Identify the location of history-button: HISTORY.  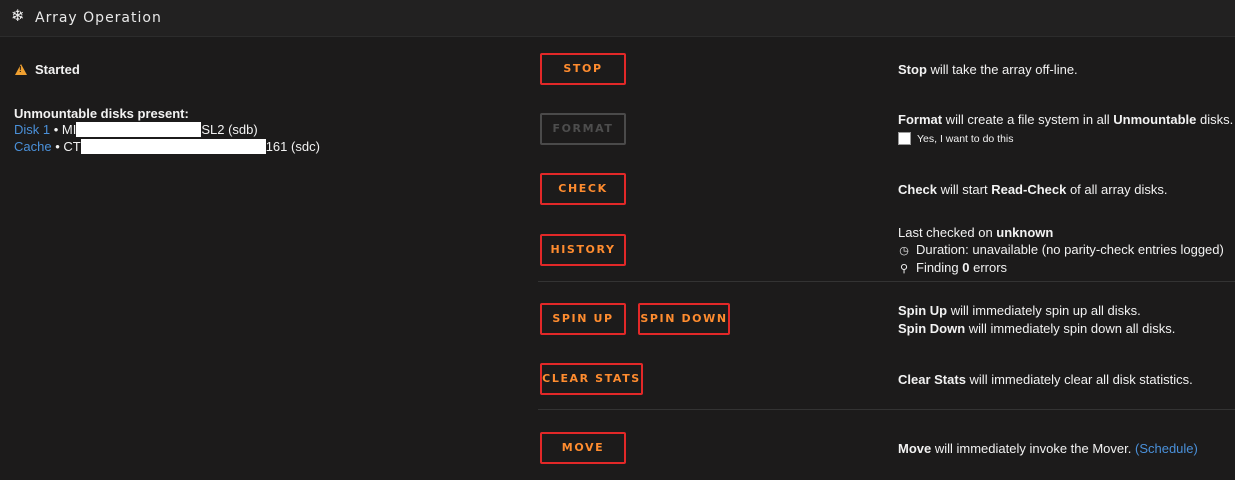
(583, 250).